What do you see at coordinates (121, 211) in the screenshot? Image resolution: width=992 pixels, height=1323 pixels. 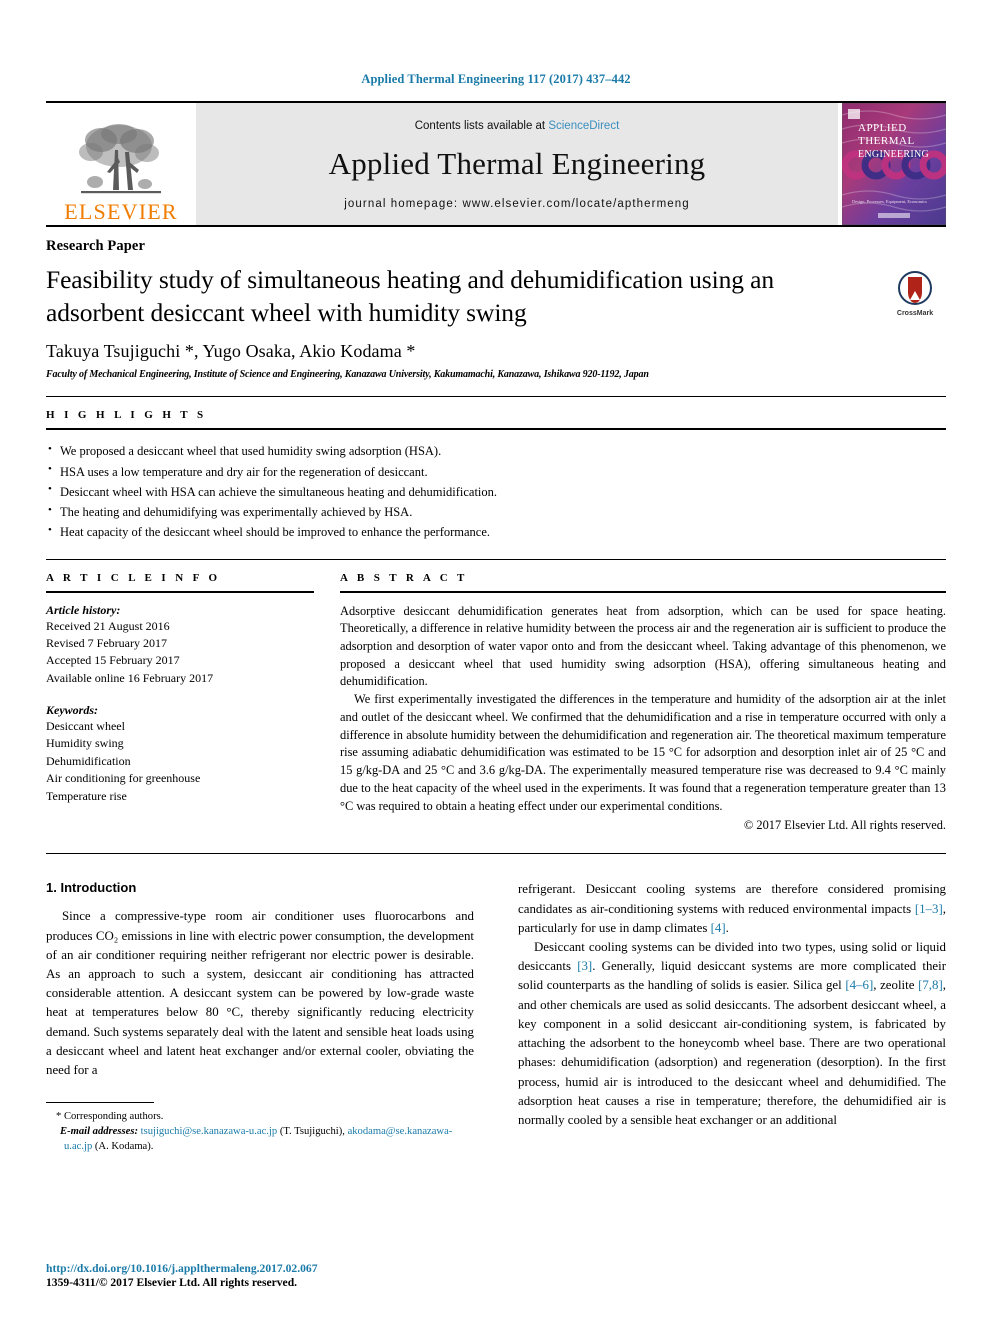 I see `elsevier-wordmark: ELSEVIER` at bounding box center [121, 211].